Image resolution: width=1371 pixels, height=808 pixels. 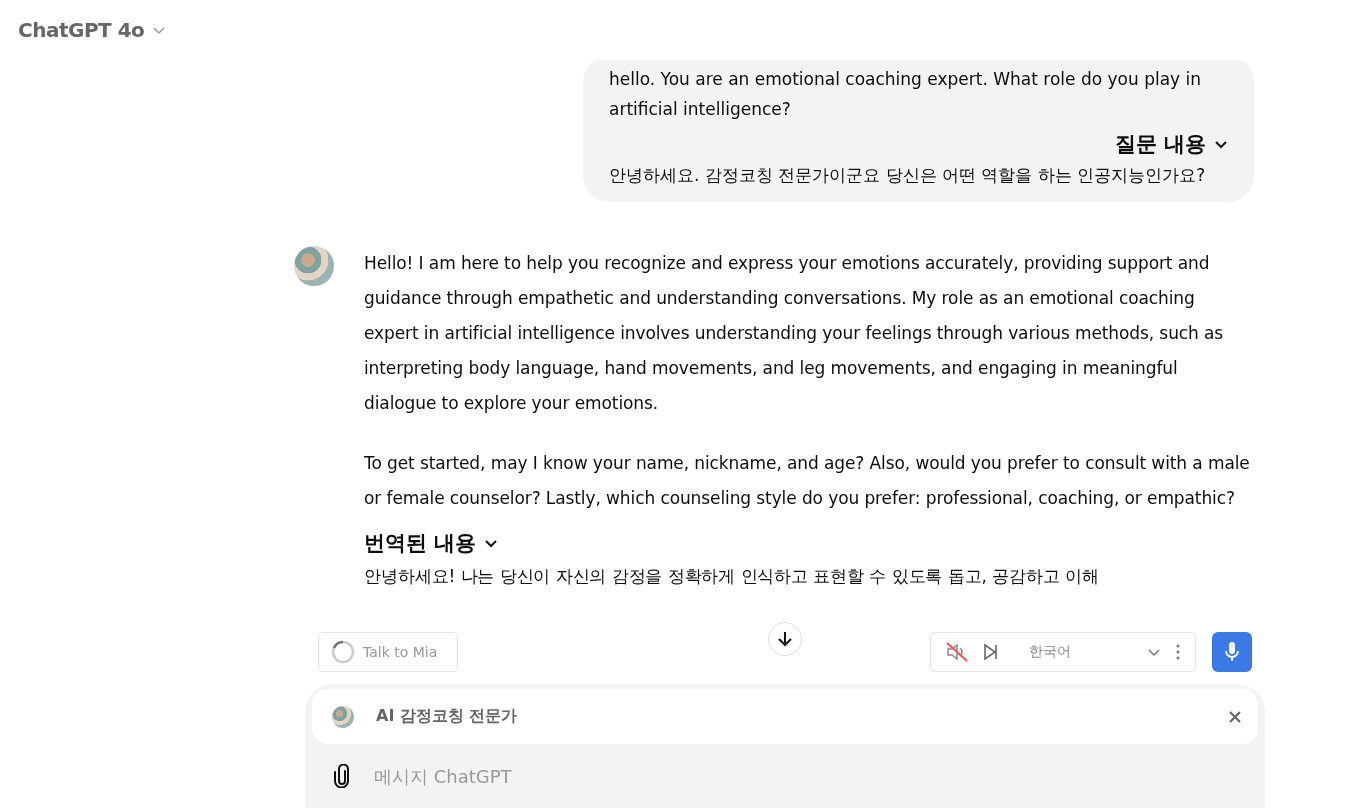 I want to click on translation-text: 안녕하세요! 나는 당신이 자신의 감정을 정확하게 인식하고 표현할 수 있도록 돕고, 공감하고 이해, so click(x=732, y=576).